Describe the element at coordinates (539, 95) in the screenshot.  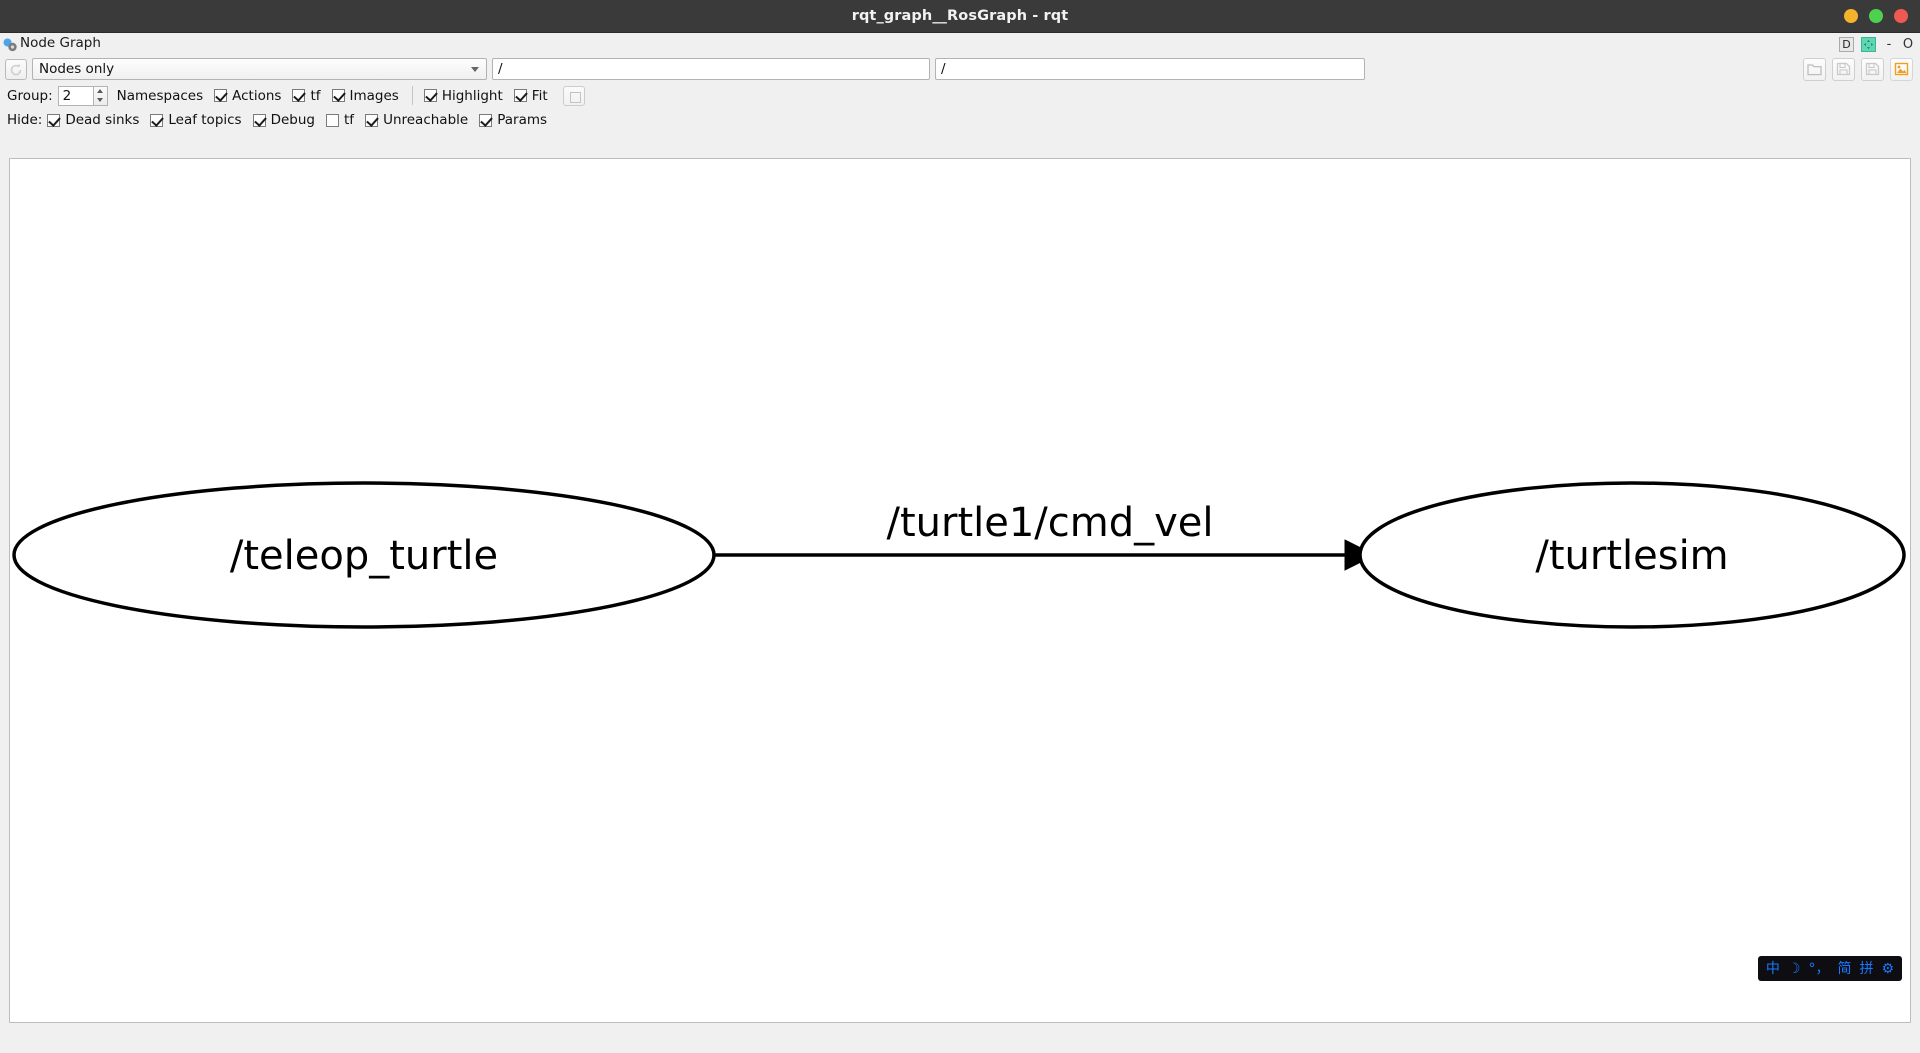
I see `checkbox-fit-label: Fit` at that location.